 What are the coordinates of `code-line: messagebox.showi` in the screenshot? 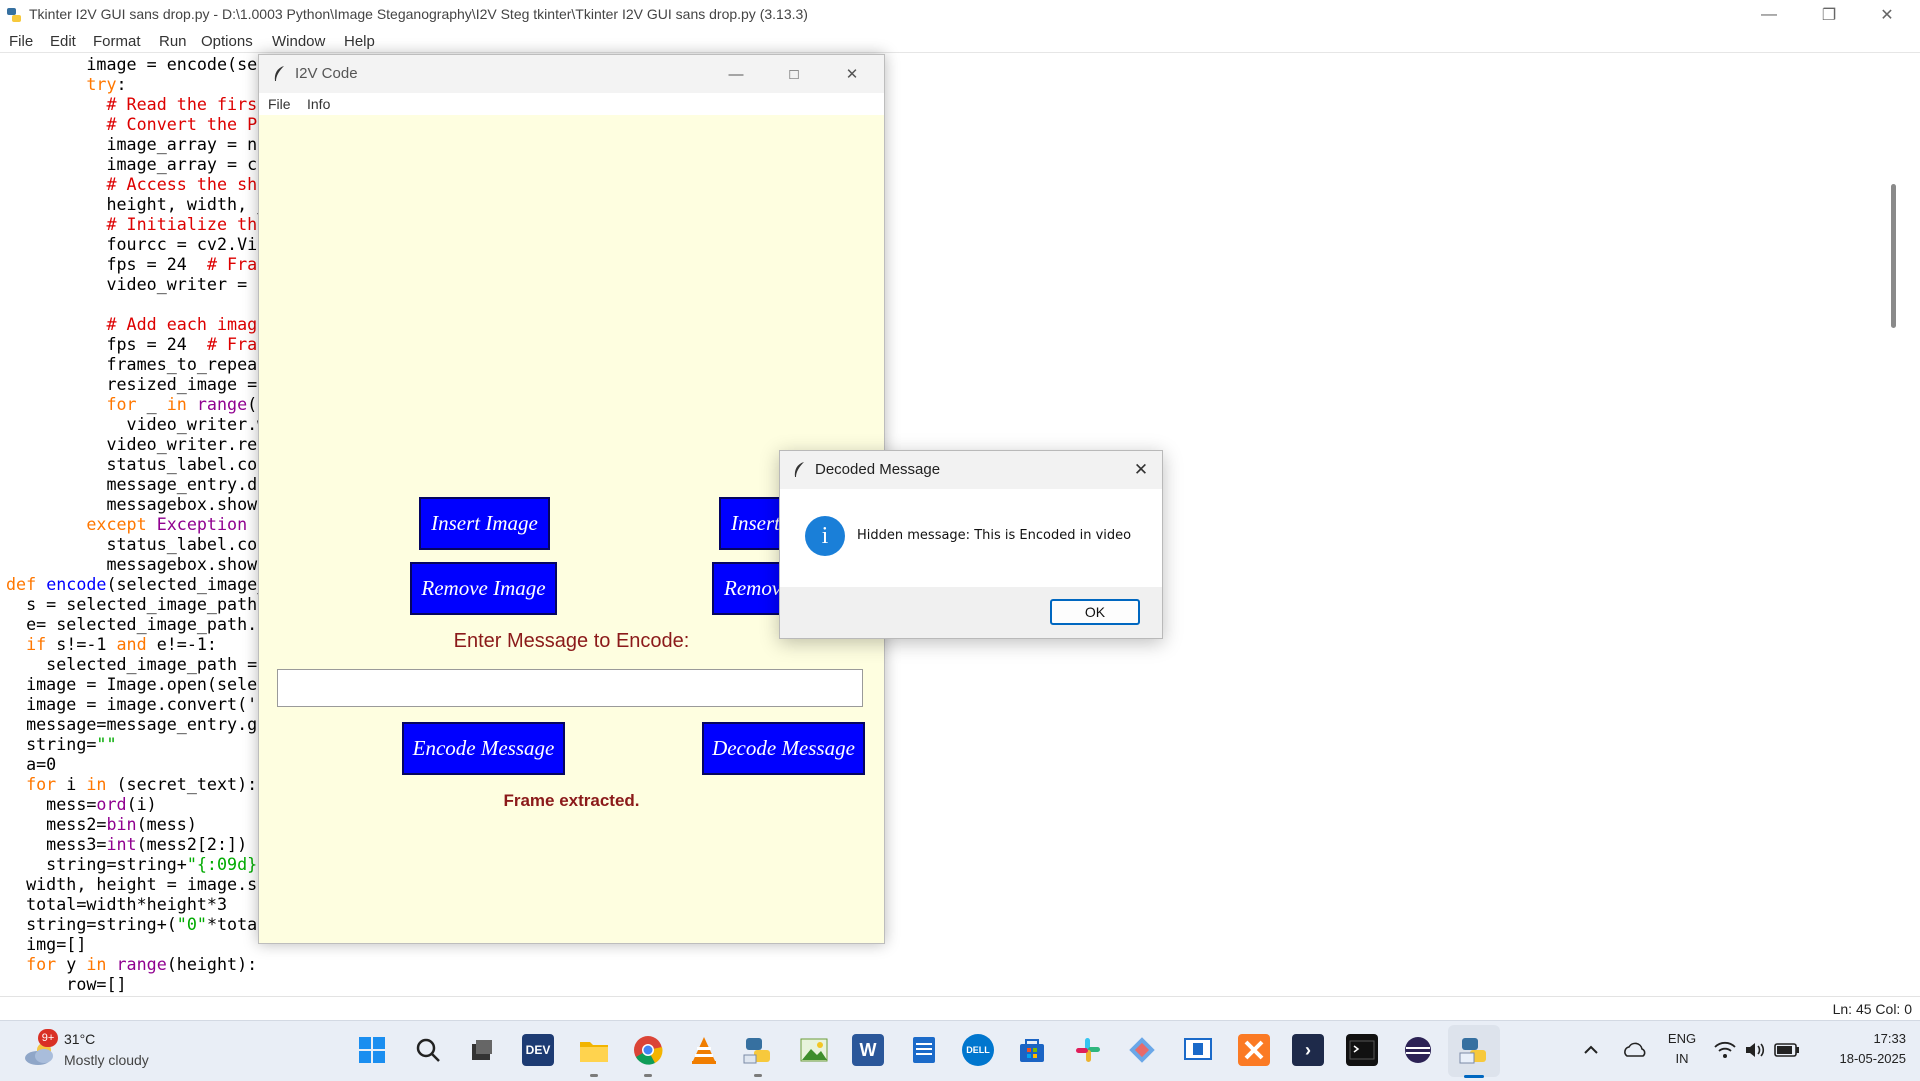 It's located at (136, 504).